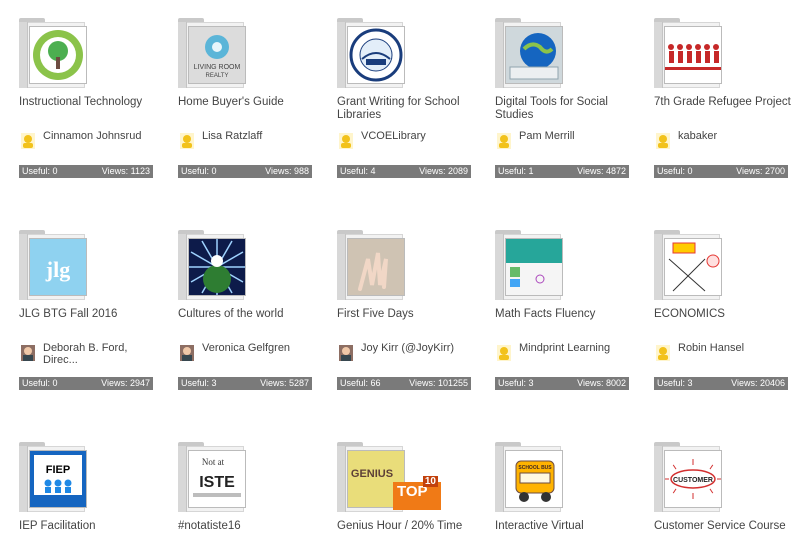  Describe the element at coordinates (724, 526) in the screenshot. I see `binder-title: Customer Service Course` at that location.